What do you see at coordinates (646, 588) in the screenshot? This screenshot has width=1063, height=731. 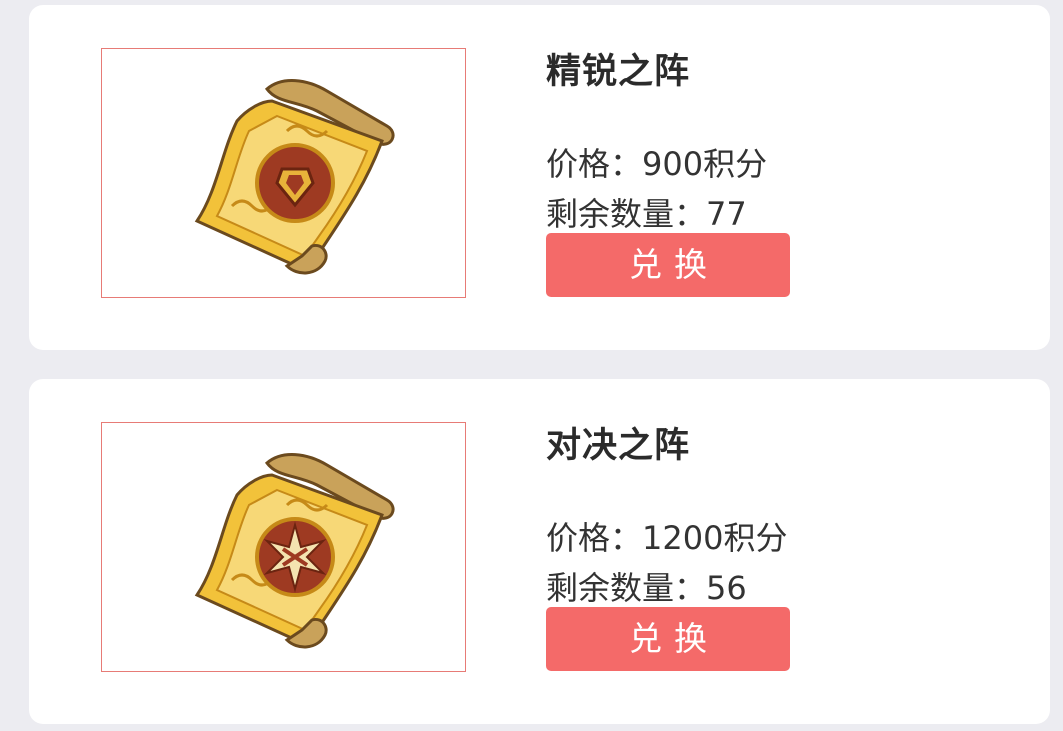 I see `stock-text: 剩余数量：56` at bounding box center [646, 588].